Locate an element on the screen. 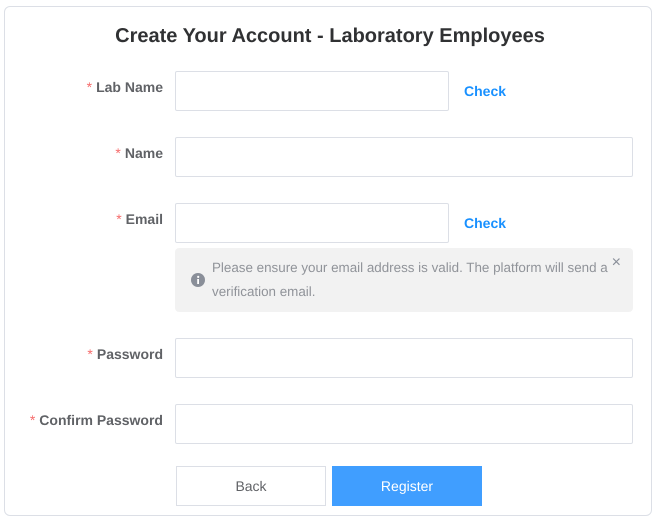  field-label: Lab Name is located at coordinates (129, 87).